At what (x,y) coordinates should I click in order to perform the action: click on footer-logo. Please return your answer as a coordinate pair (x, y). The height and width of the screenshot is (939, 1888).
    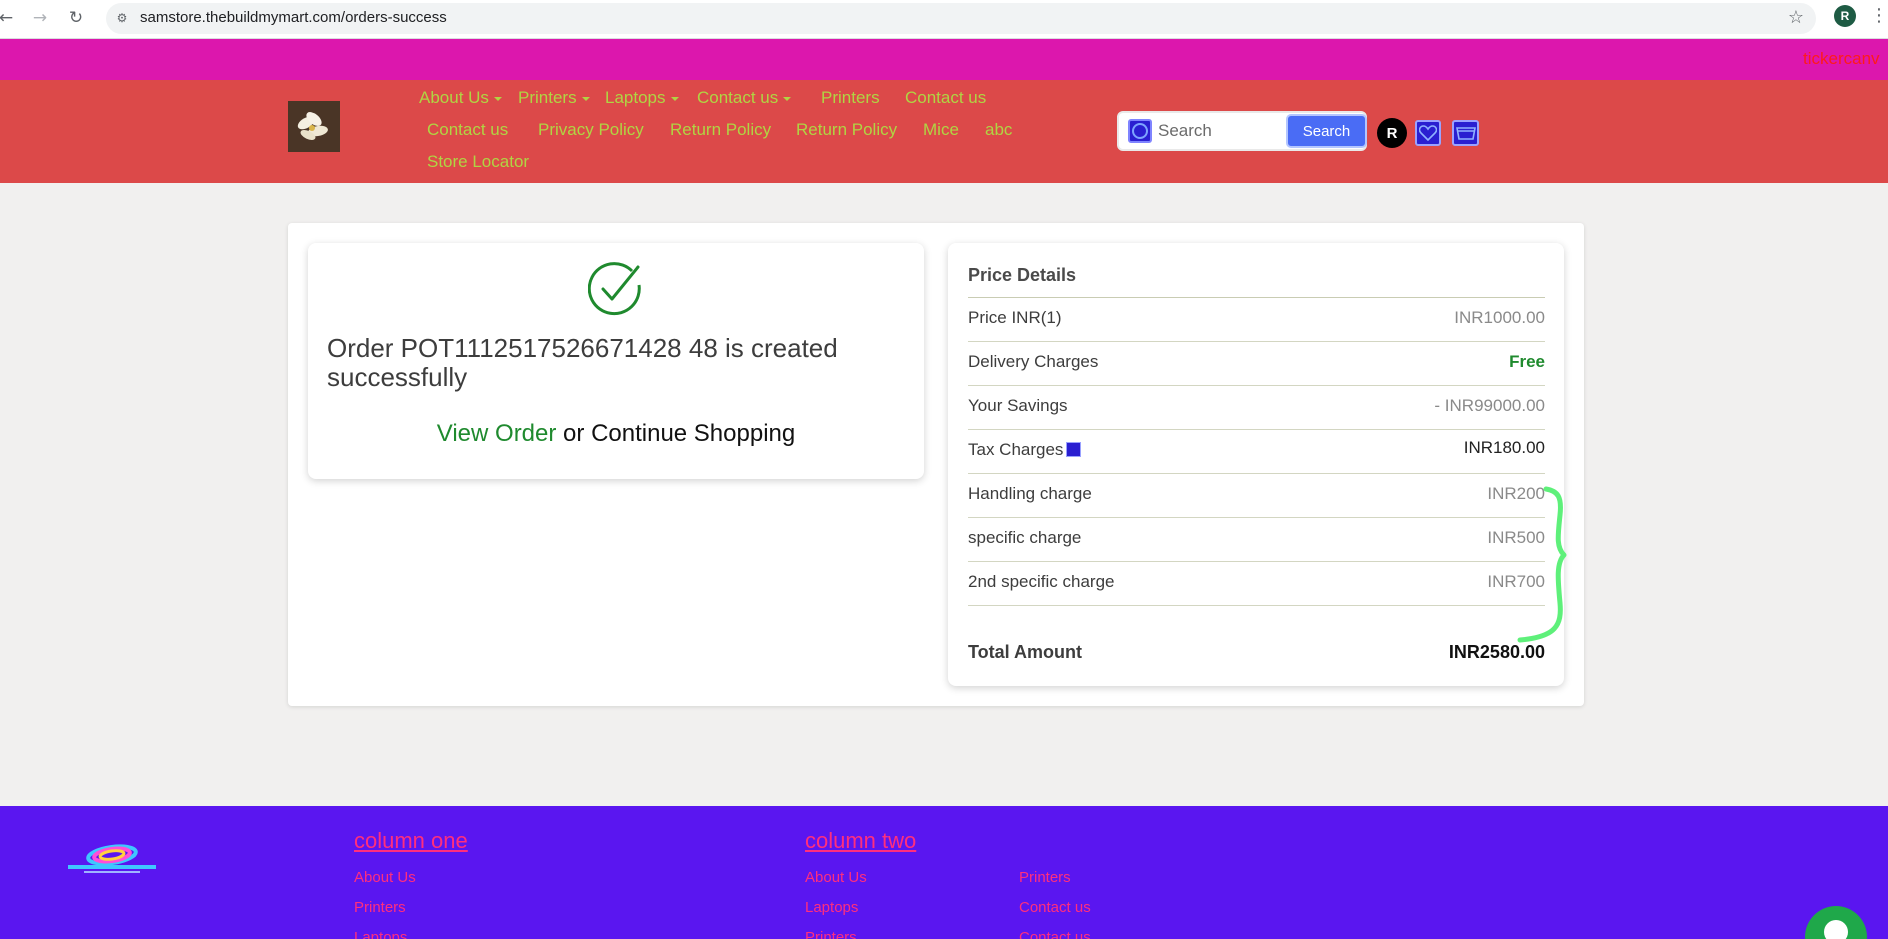
    Looking at the image, I should click on (112, 859).